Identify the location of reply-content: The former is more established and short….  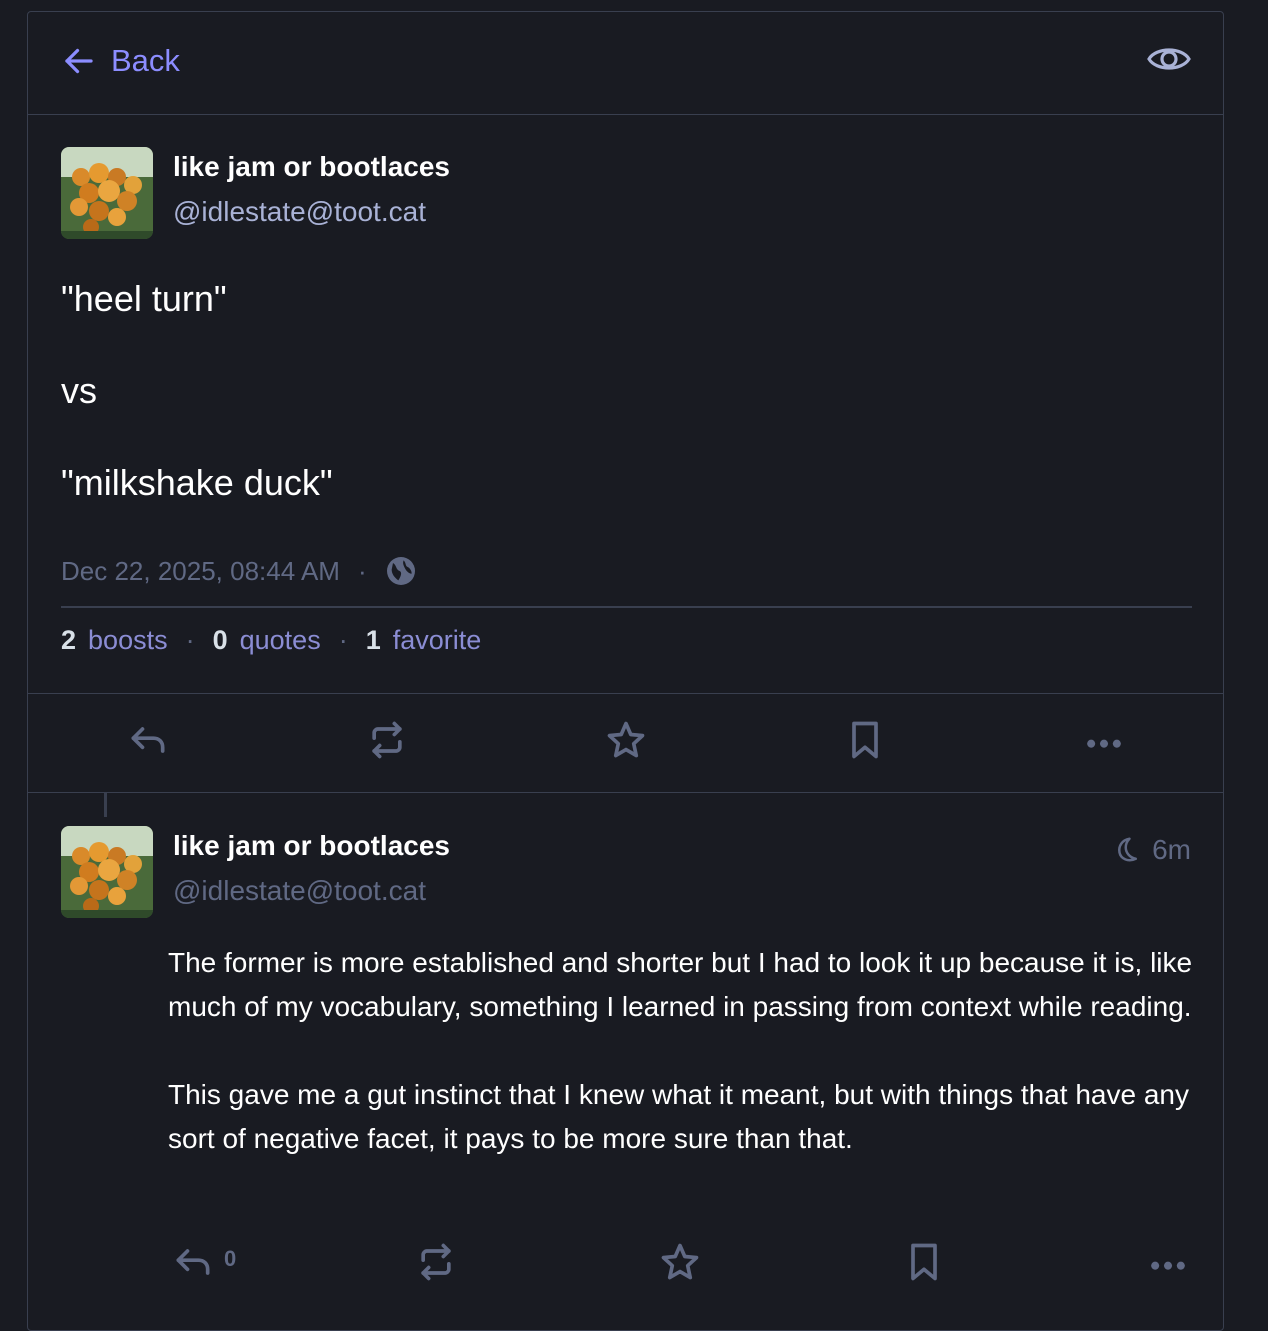
(683, 1051).